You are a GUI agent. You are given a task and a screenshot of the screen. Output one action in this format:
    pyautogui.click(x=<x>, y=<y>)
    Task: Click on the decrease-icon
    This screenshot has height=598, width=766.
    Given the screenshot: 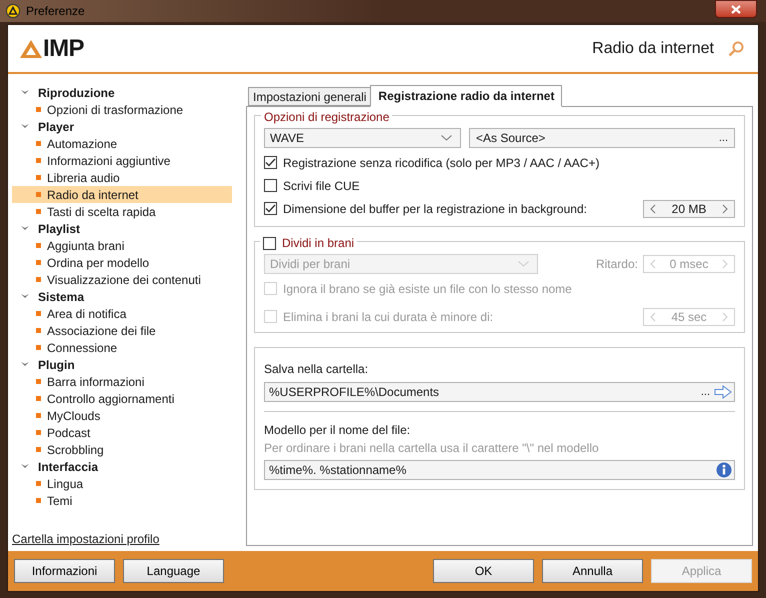 What is the action you would take?
    pyautogui.click(x=653, y=209)
    